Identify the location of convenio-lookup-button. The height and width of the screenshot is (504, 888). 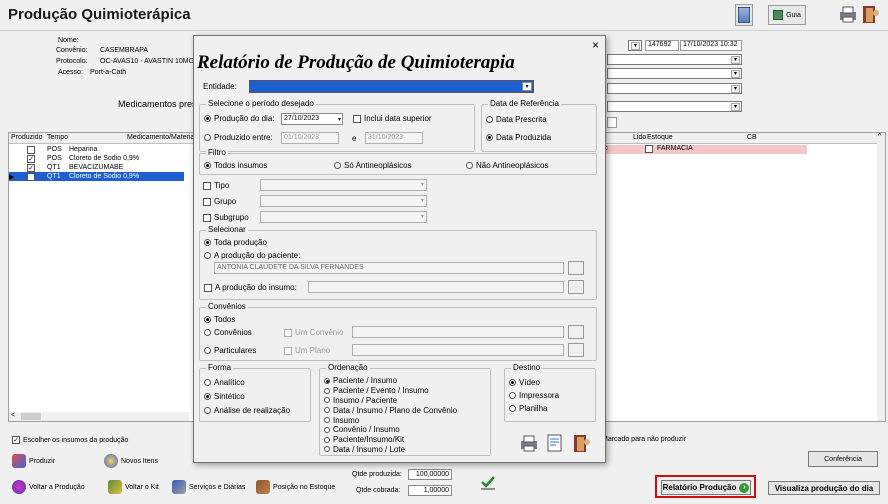
(576, 332).